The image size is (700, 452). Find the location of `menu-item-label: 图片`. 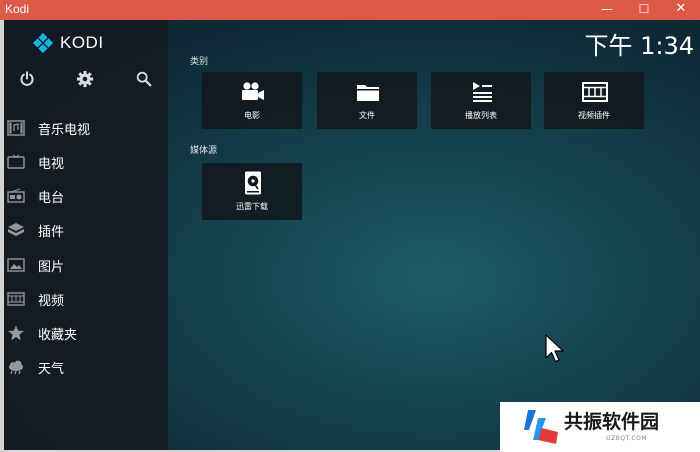

menu-item-label: 图片 is located at coordinates (51, 267).